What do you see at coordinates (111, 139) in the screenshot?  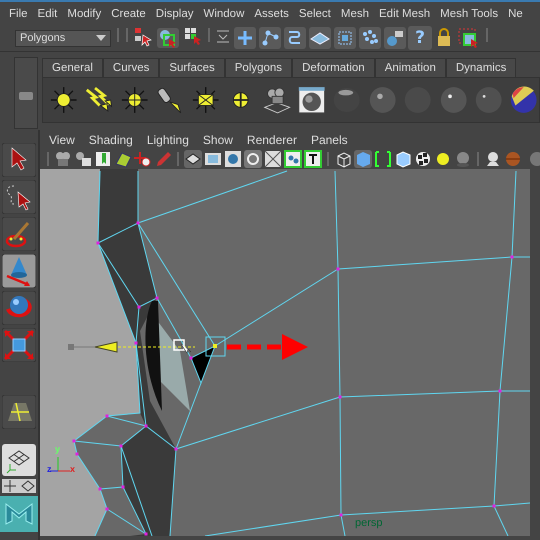 I see `panel-menu-item: Shading` at bounding box center [111, 139].